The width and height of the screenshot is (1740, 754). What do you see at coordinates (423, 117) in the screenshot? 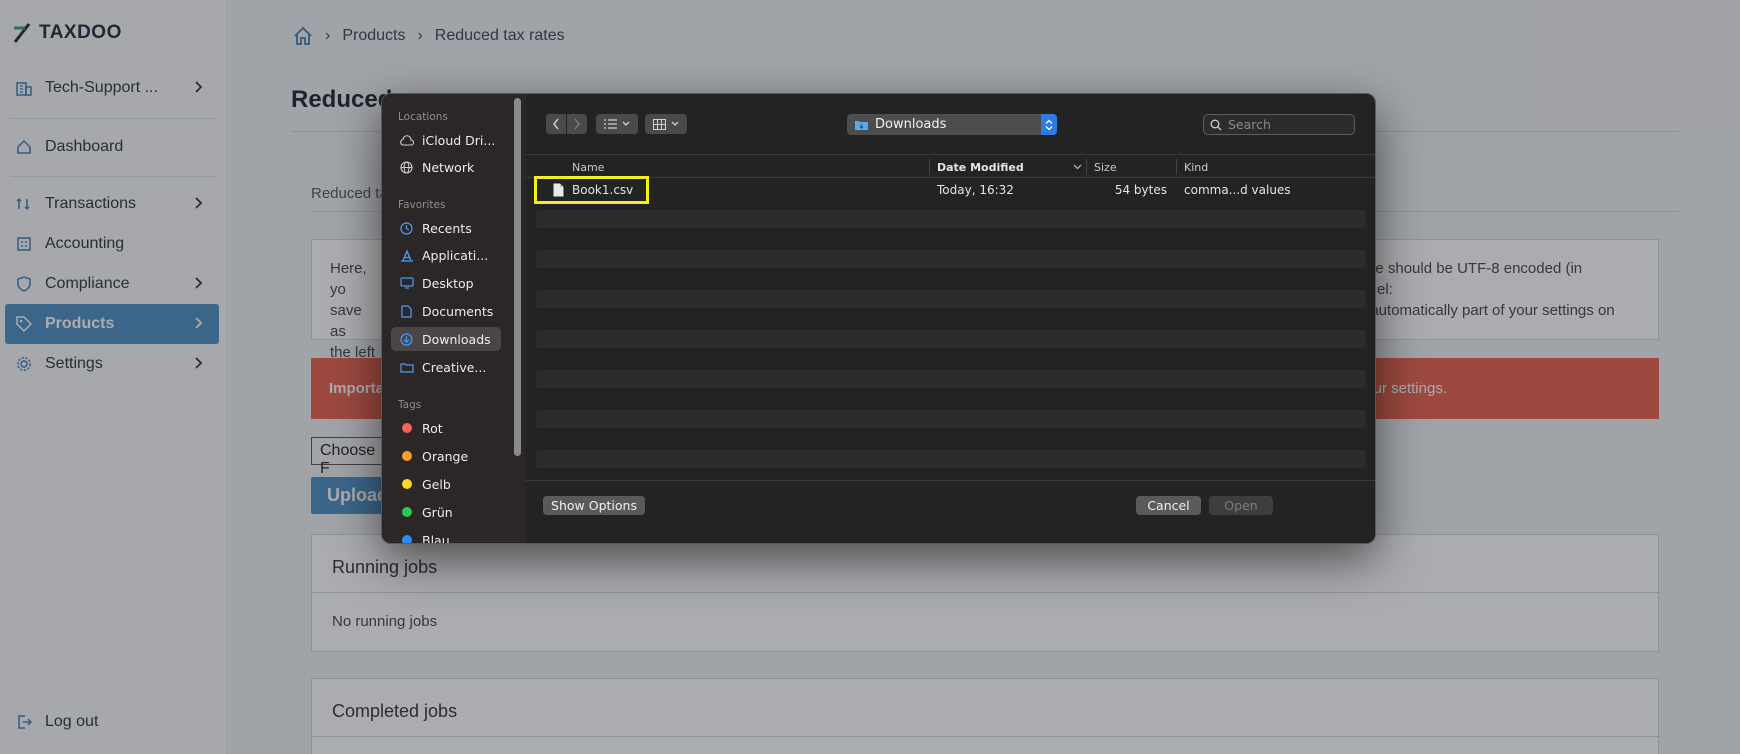
I see `locations-header: Locations` at bounding box center [423, 117].